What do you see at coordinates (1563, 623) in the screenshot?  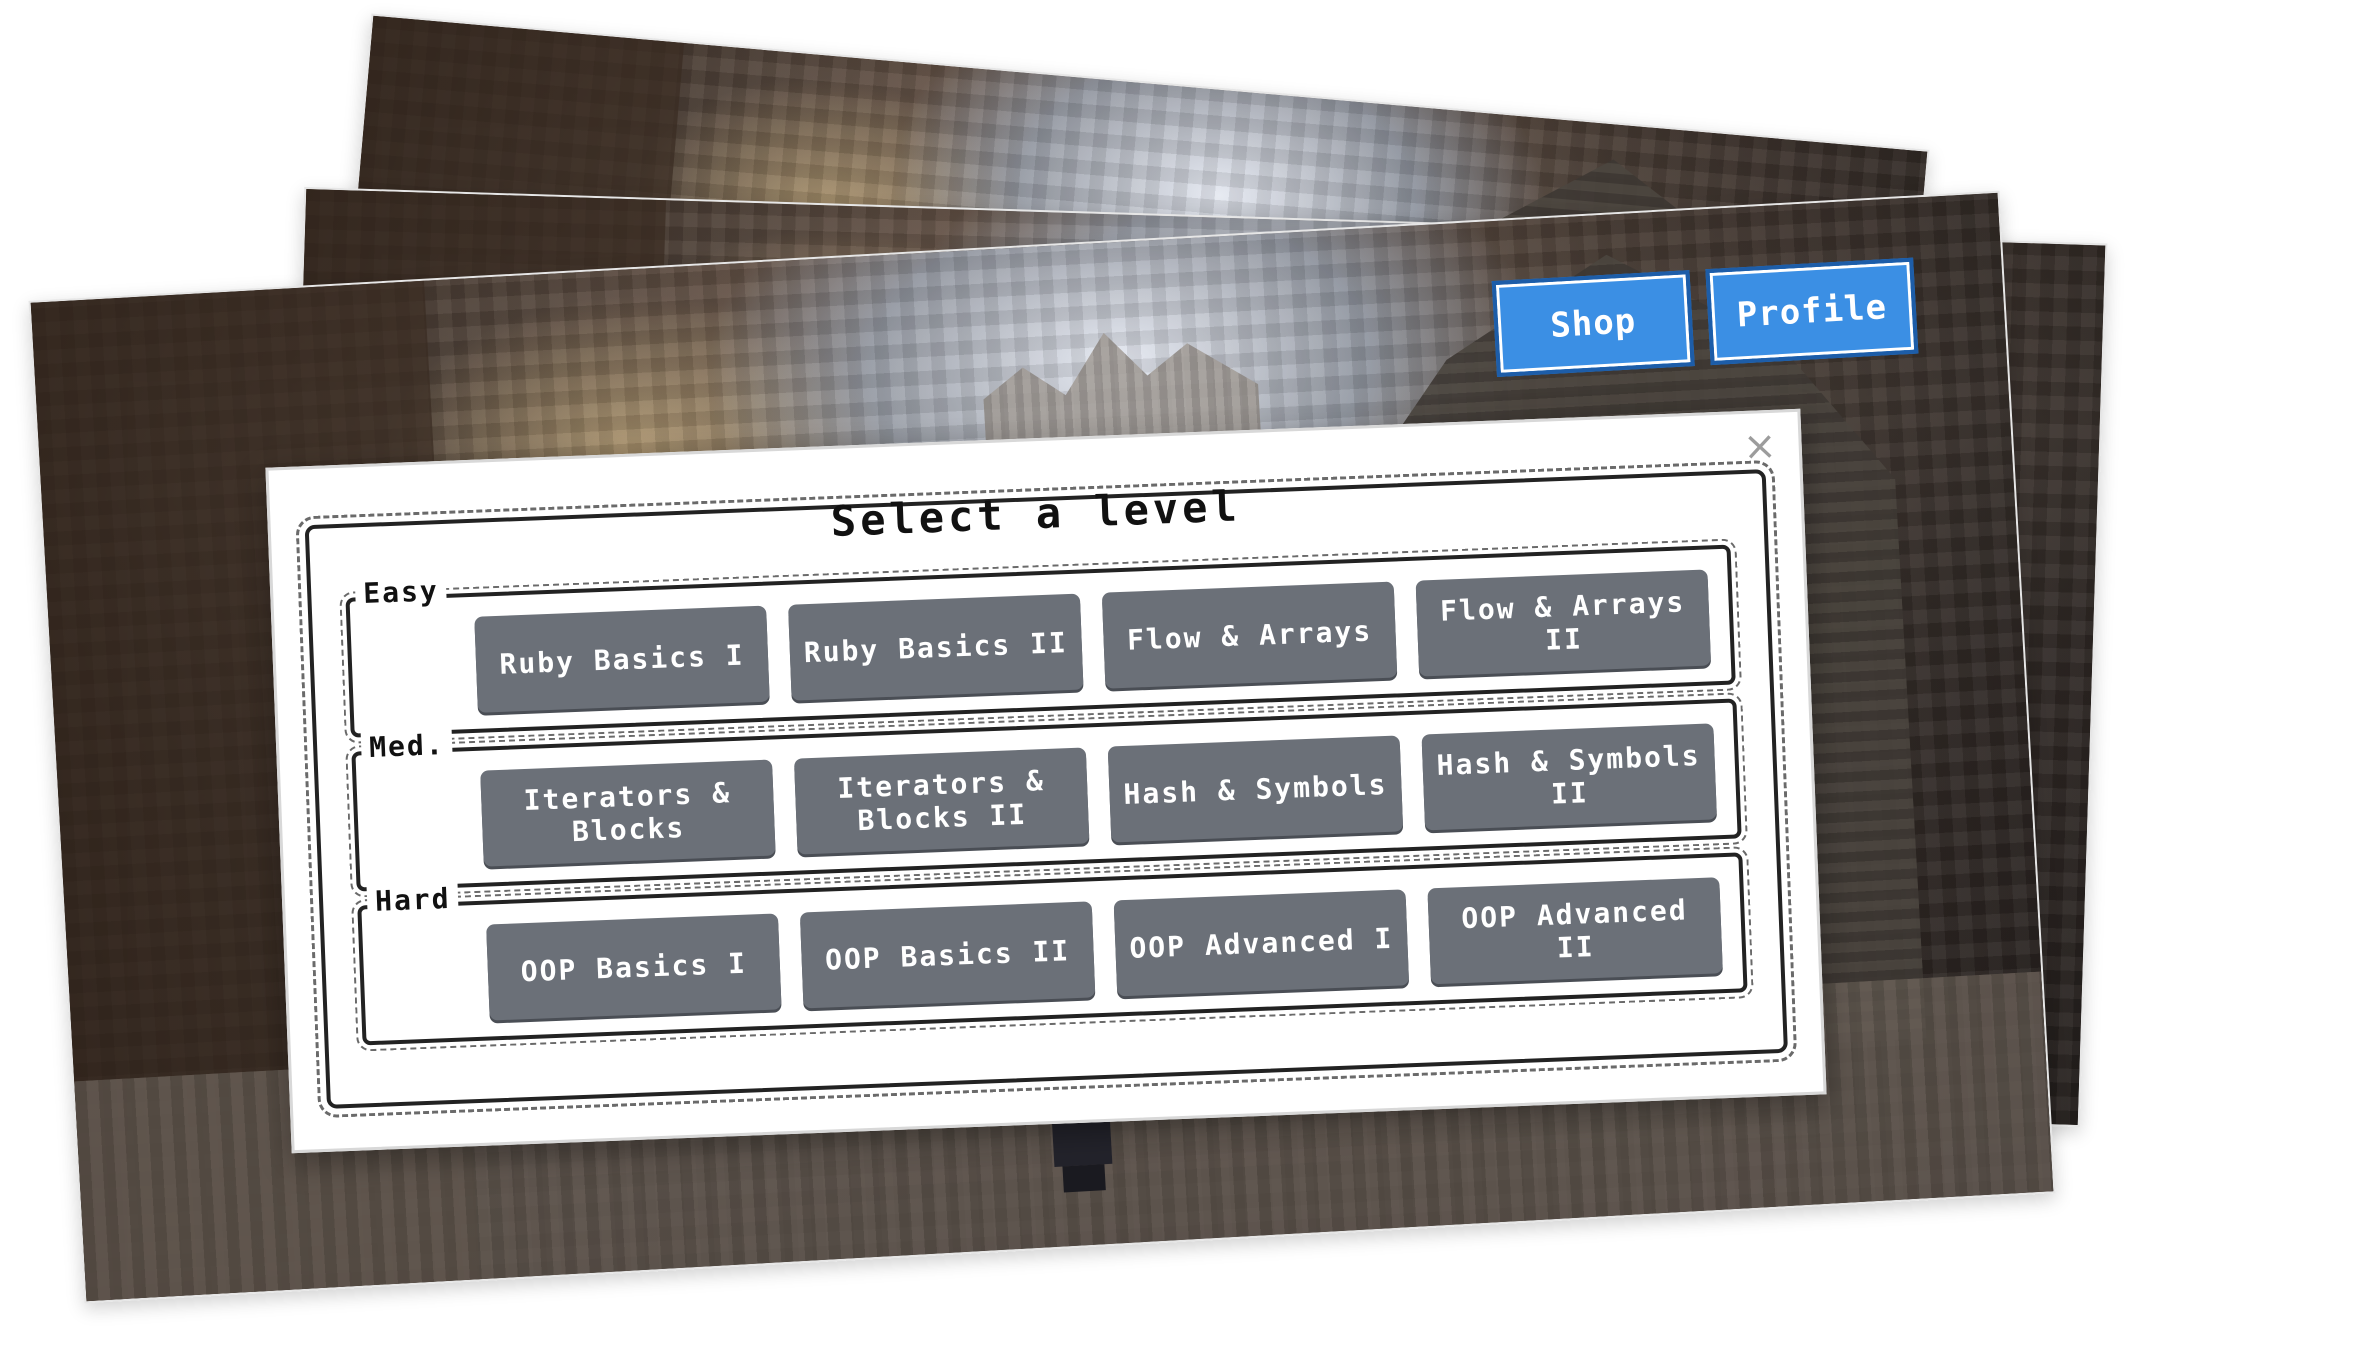 I see `level-button: Flow & Arrays II` at bounding box center [1563, 623].